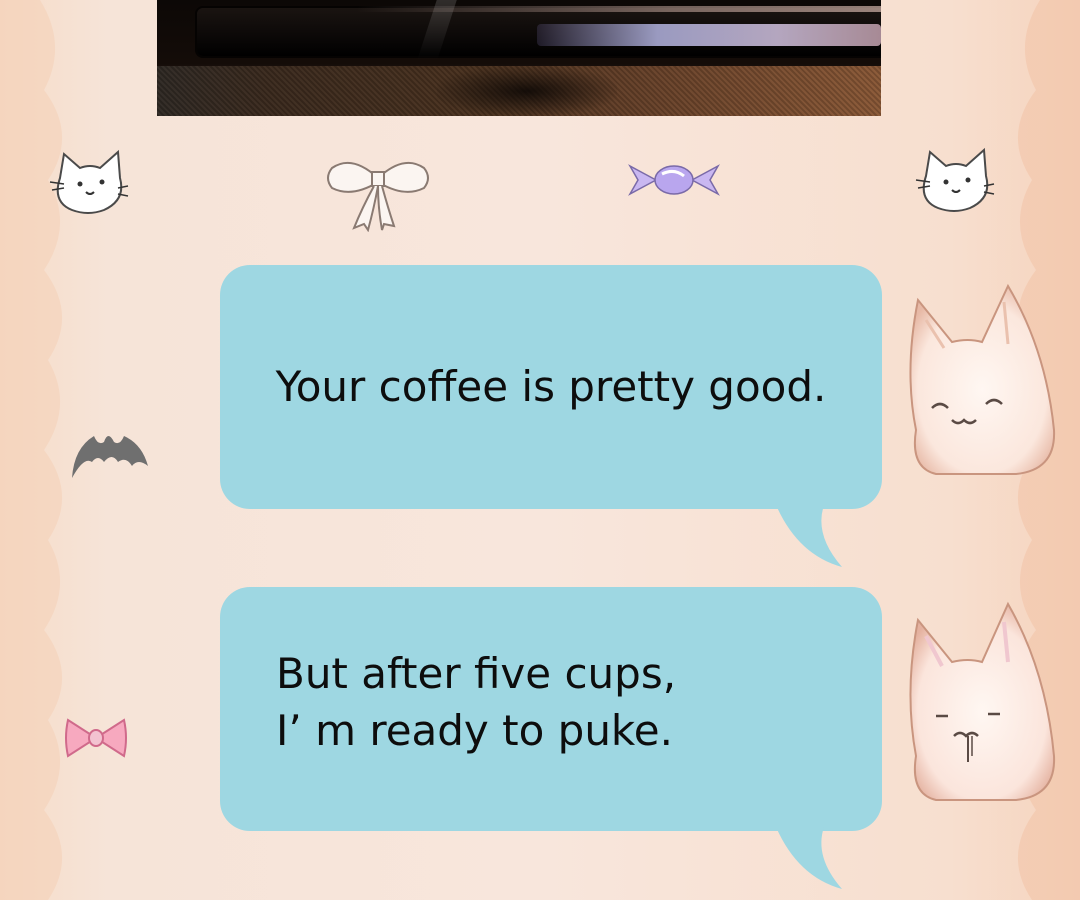  I want to click on ribbon-bow-icon, so click(378, 196).